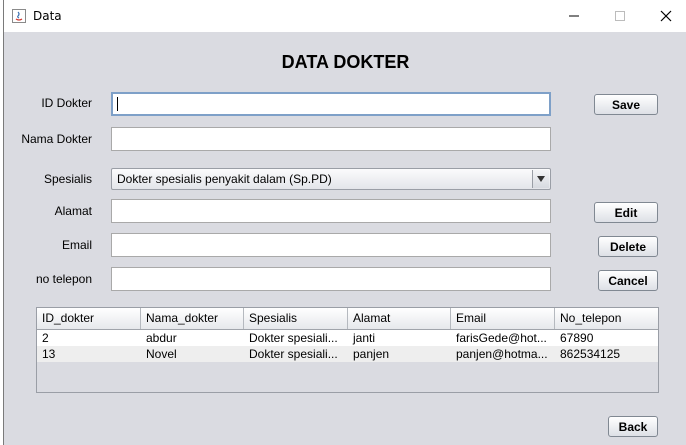 The height and width of the screenshot is (445, 686). What do you see at coordinates (347, 377) in the screenshot?
I see `table-empty-area` at bounding box center [347, 377].